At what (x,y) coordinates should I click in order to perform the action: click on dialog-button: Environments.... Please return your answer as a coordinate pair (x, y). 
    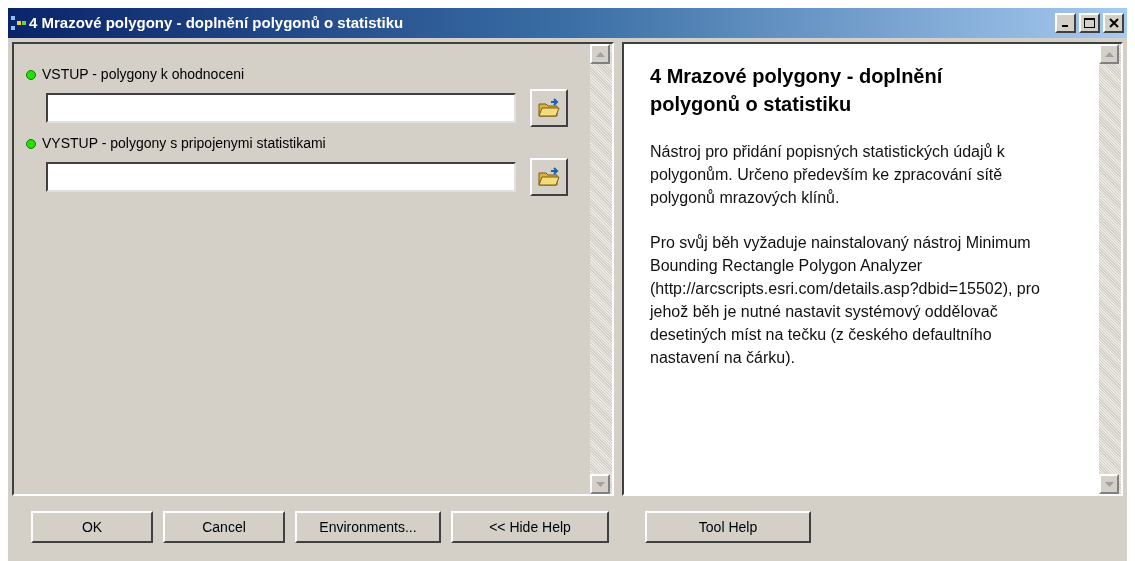
    Looking at the image, I should click on (368, 527).